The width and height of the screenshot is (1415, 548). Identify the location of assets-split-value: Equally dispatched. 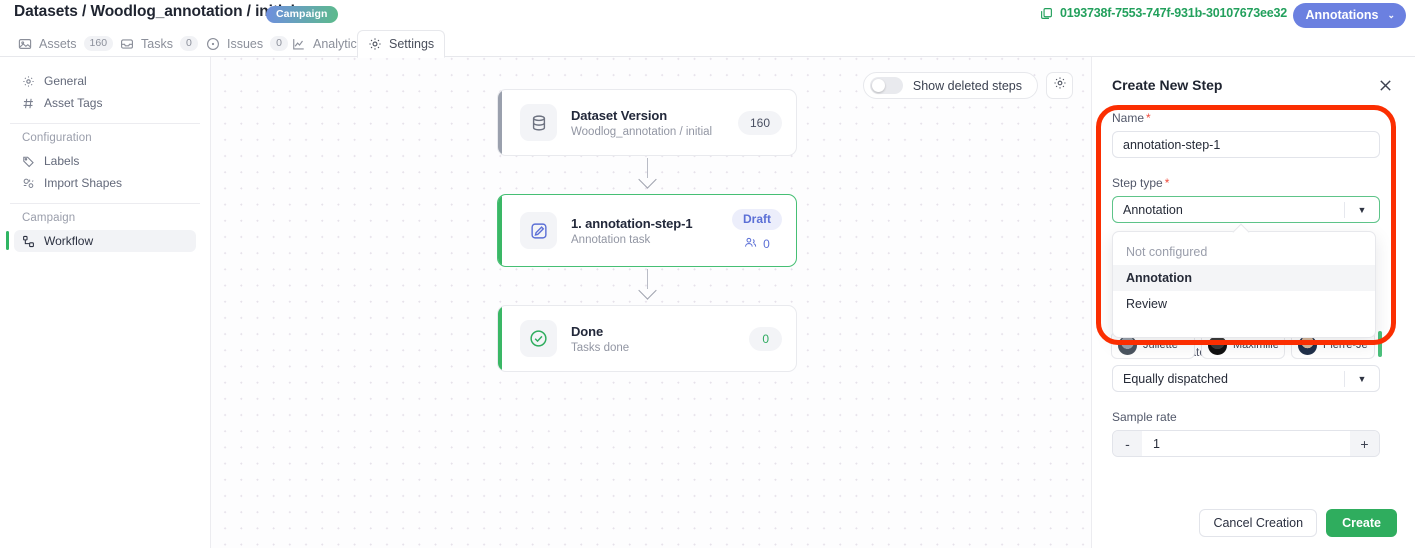
(1175, 378).